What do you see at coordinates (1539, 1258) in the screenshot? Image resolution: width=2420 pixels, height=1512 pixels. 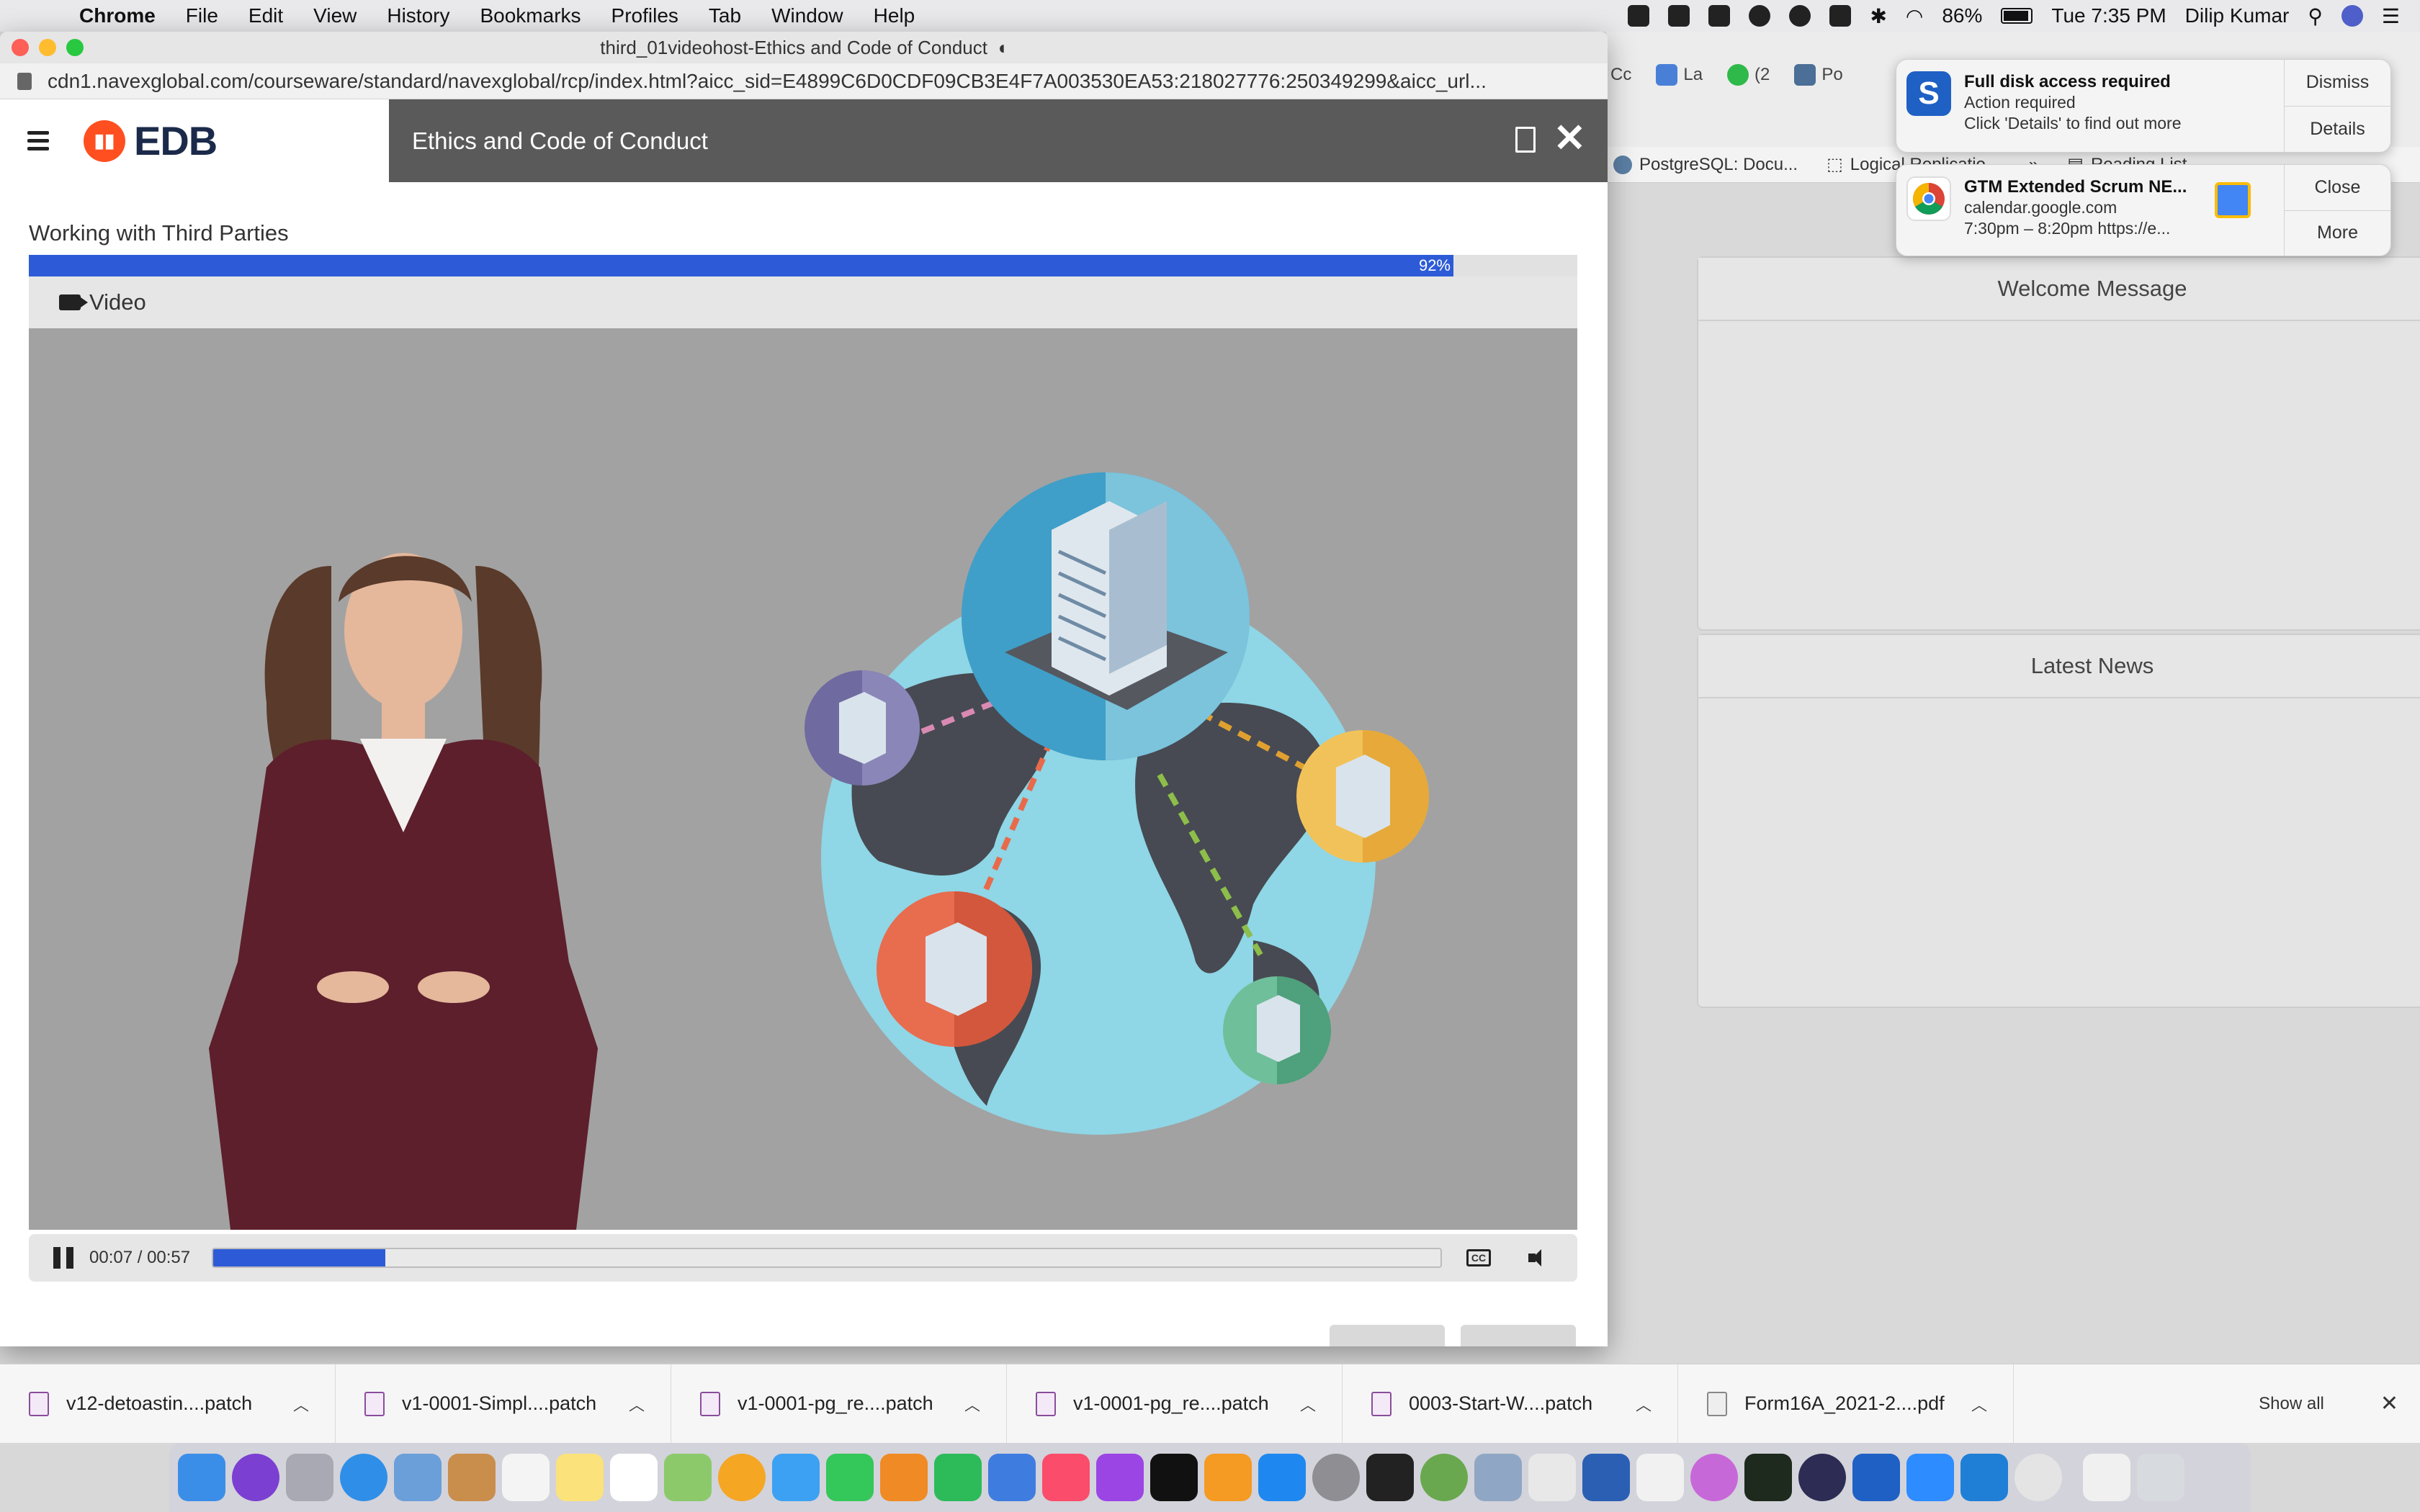 I see `volume-icon` at bounding box center [1539, 1258].